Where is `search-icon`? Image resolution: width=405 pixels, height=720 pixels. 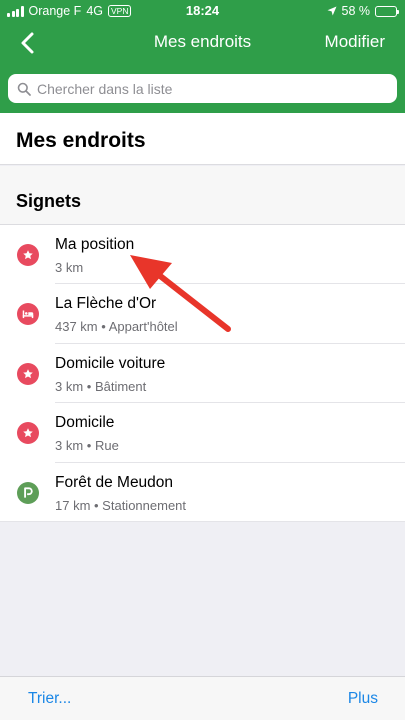
search-icon is located at coordinates (24, 89).